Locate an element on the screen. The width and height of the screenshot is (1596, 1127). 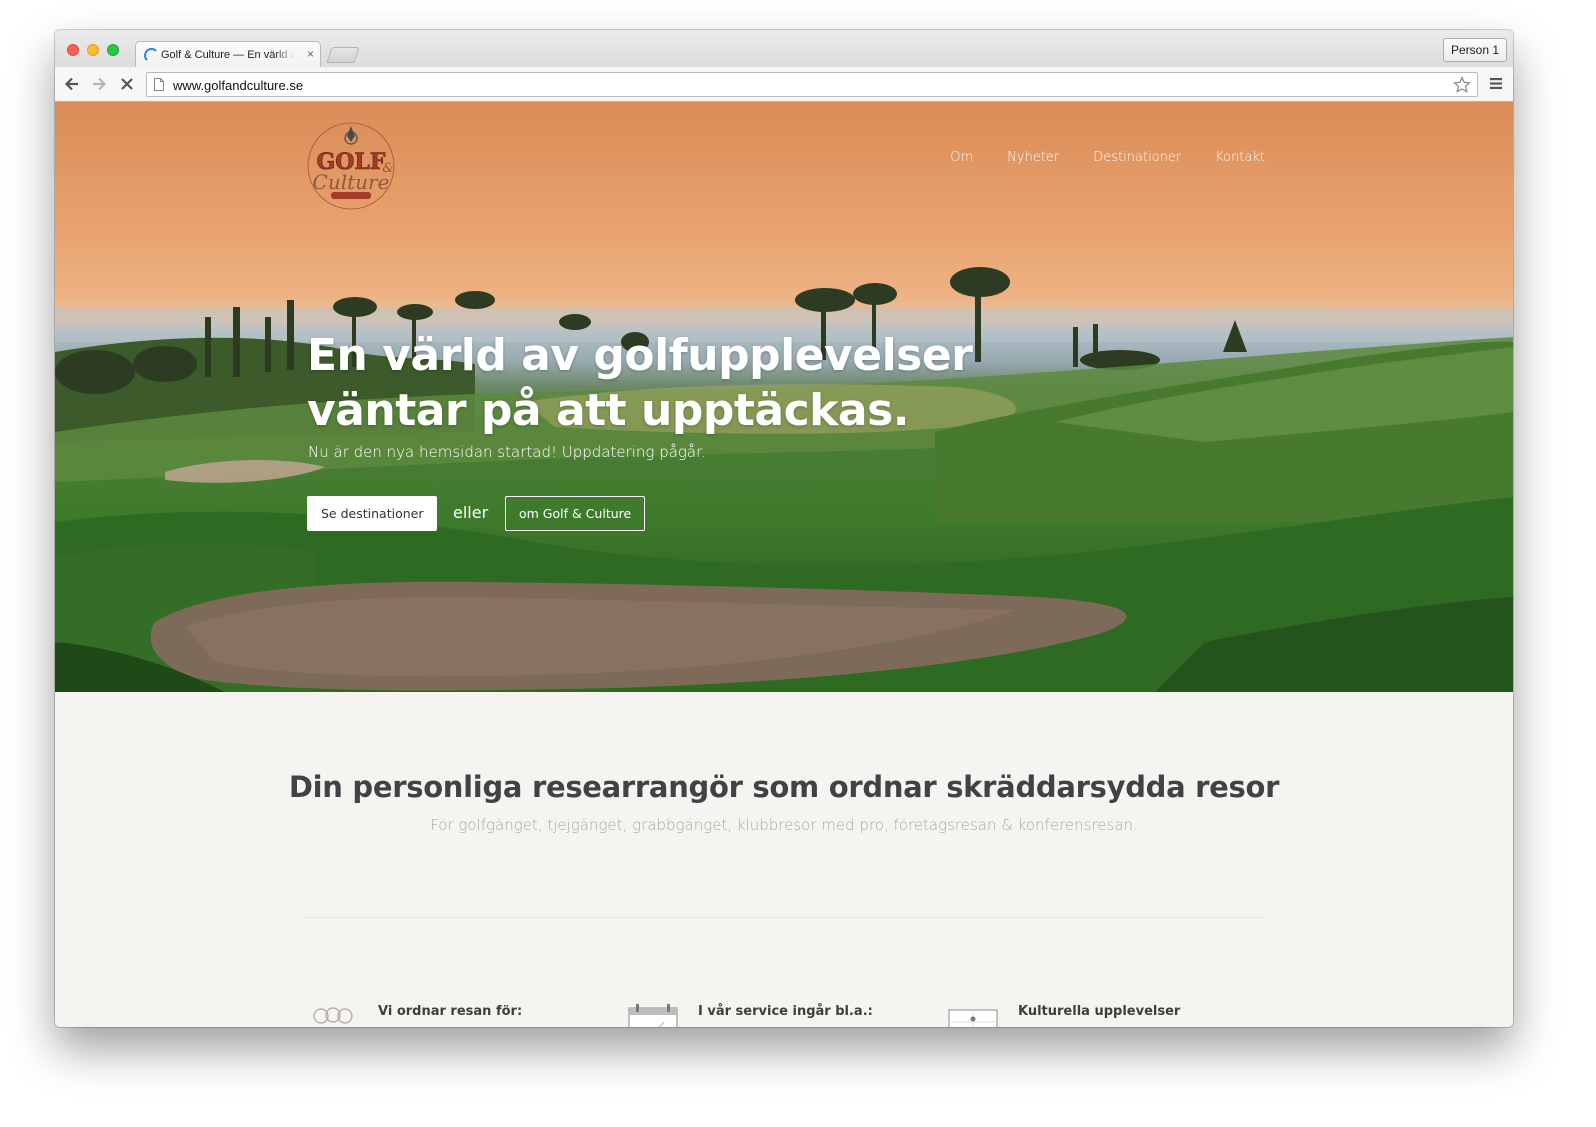
see-destinations-button: Se destinationer is located at coordinates (372, 513).